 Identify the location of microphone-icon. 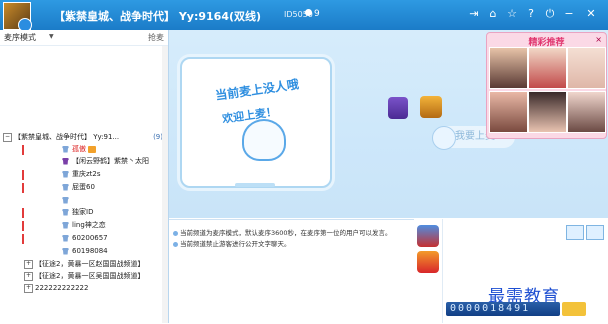
(444, 138).